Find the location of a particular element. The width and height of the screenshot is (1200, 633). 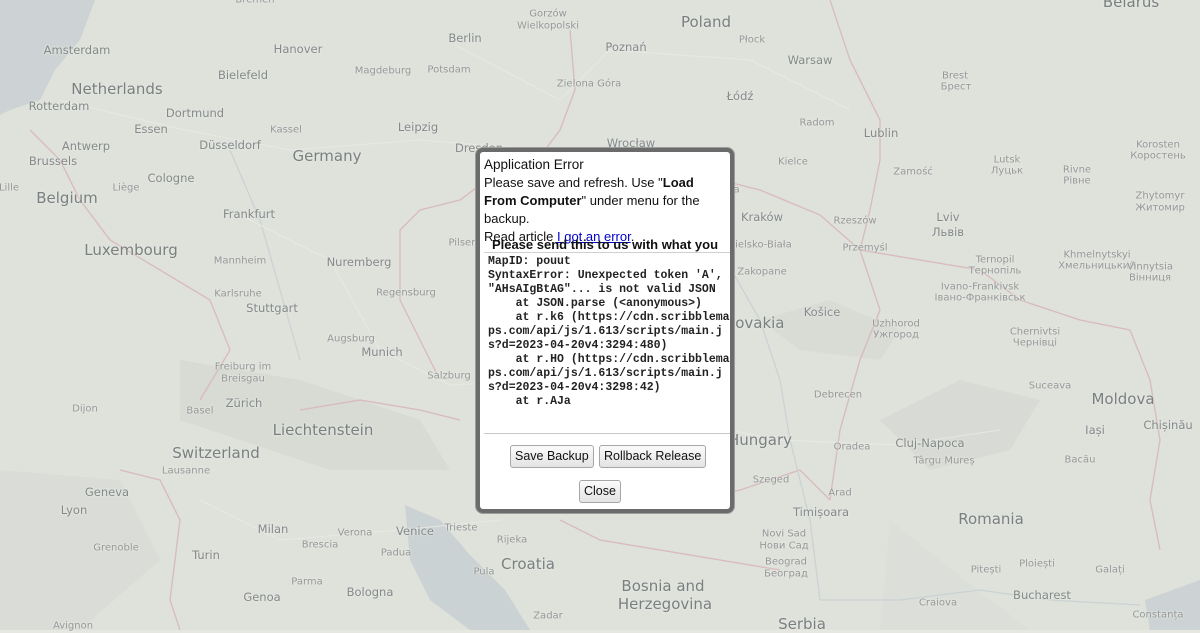

close-button: Close is located at coordinates (600, 491).